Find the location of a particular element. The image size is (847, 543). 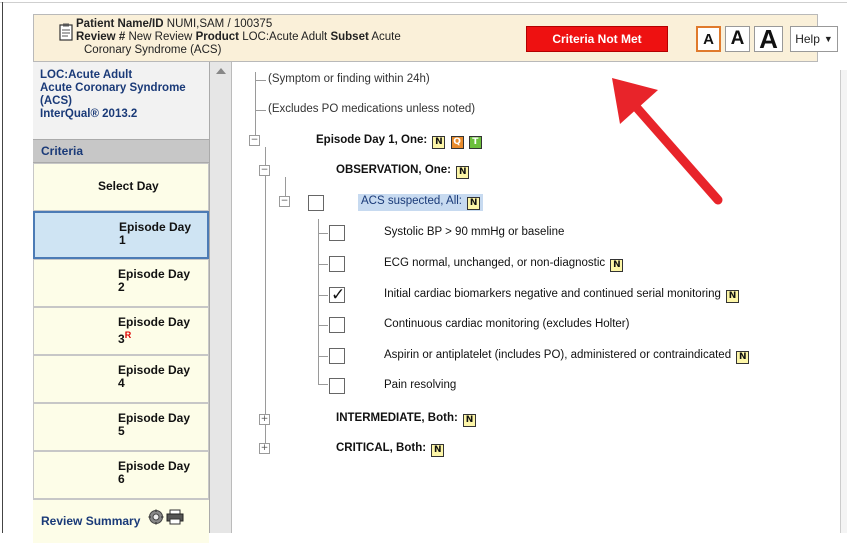

acs-suspected-node: ACS suspected, All: N is located at coordinates (421, 202).